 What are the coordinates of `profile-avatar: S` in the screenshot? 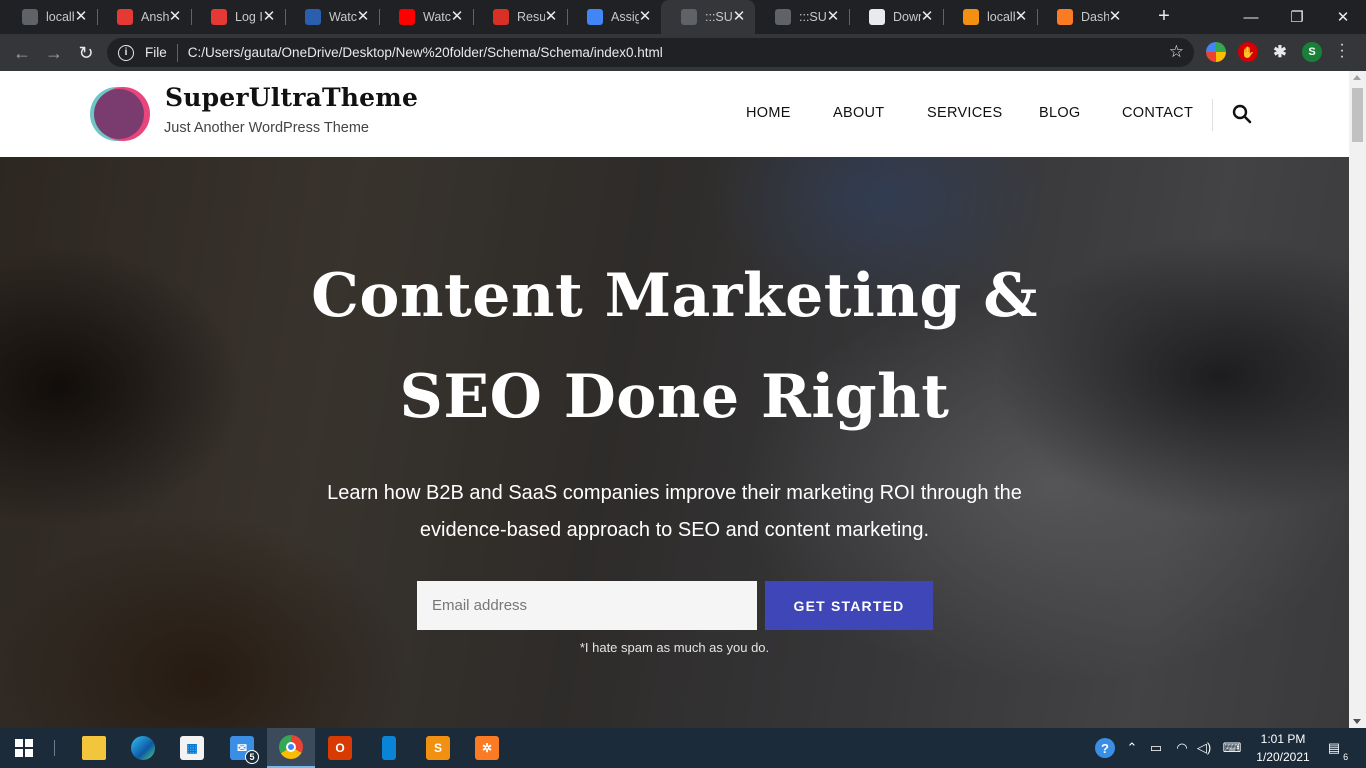 It's located at (1312, 52).